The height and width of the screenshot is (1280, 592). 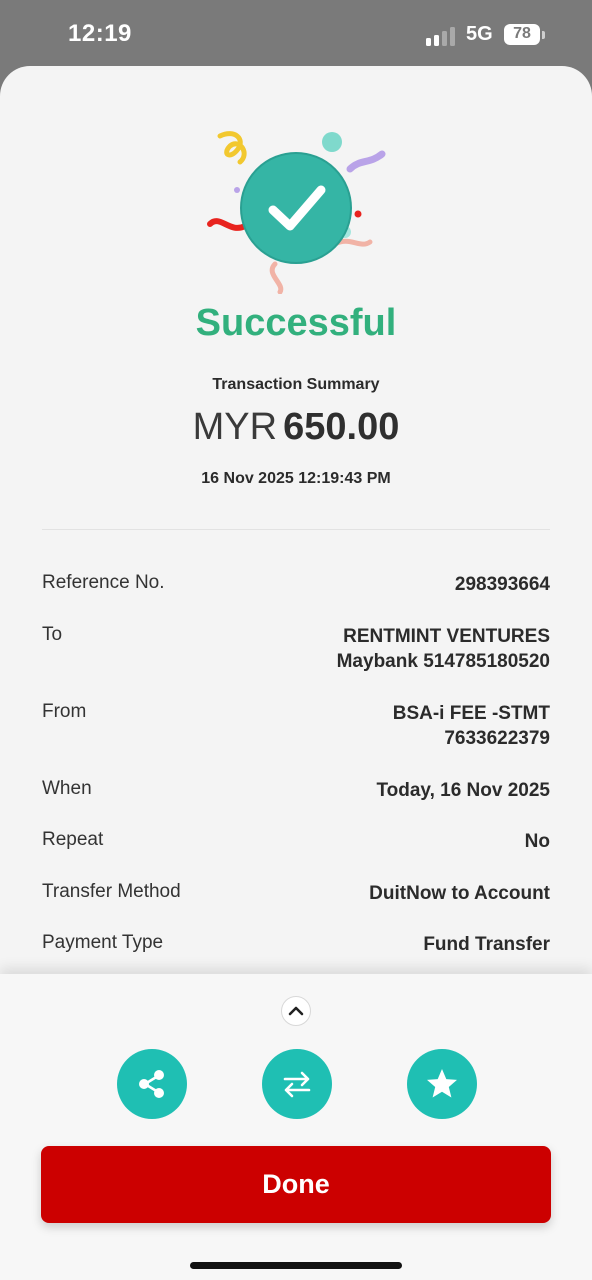 I want to click on detail-value: Fund Transfer, so click(x=486, y=944).